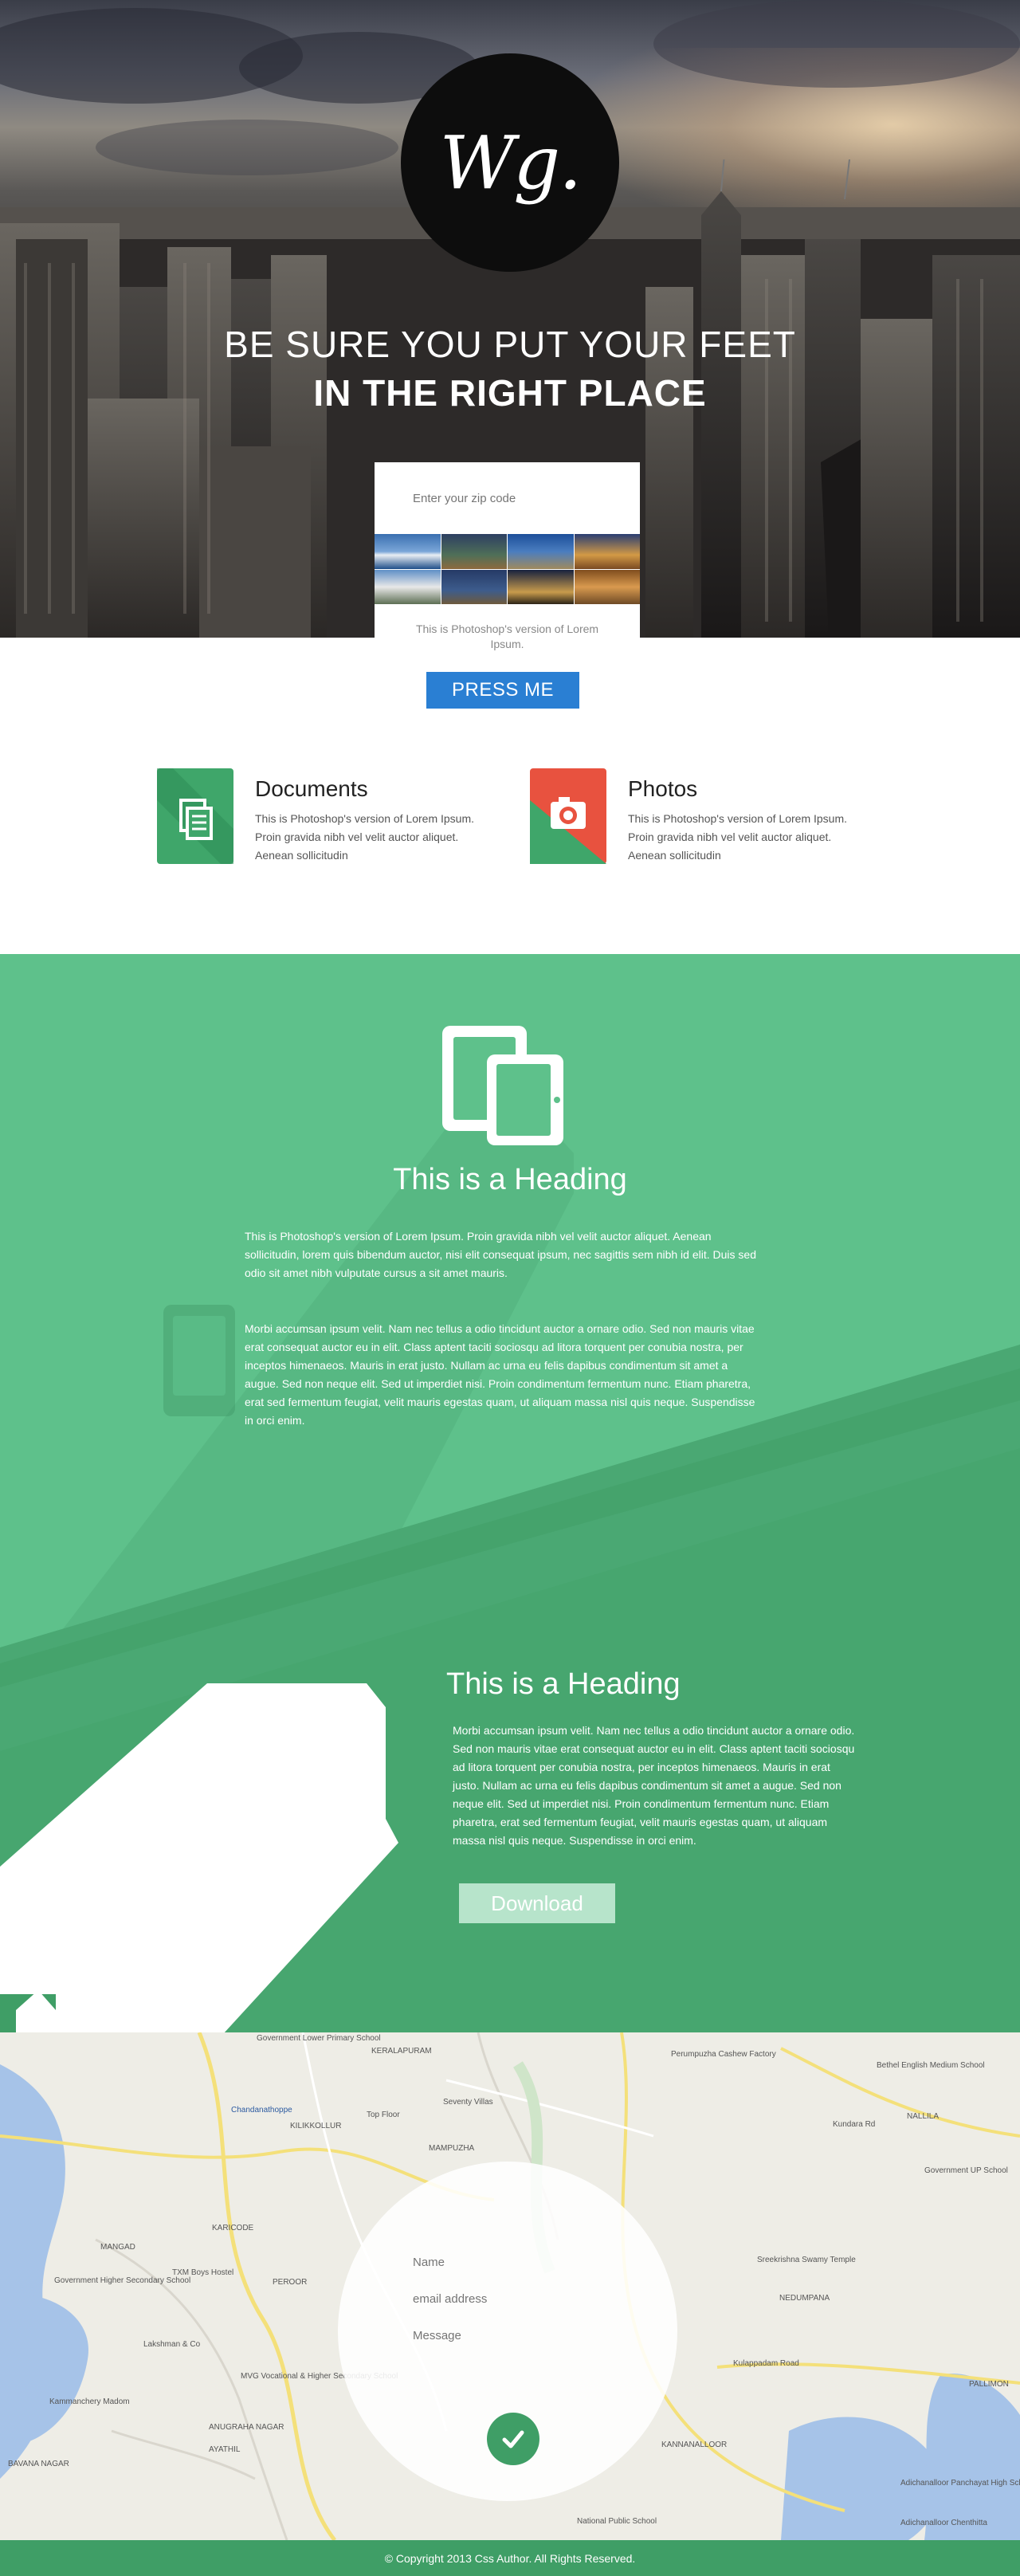 The image size is (1020, 2576). I want to click on thumbnail-opera-house, so click(408, 551).